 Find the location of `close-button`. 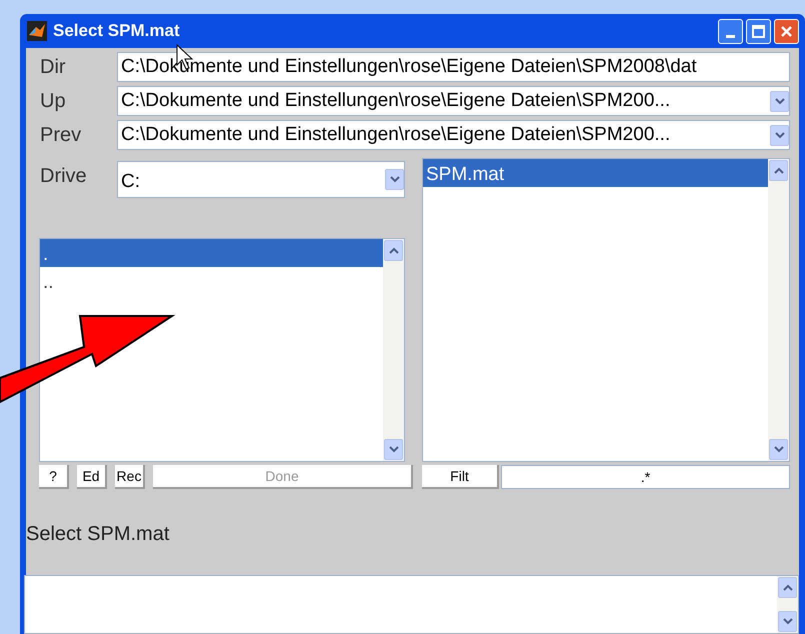

close-button is located at coordinates (786, 31).